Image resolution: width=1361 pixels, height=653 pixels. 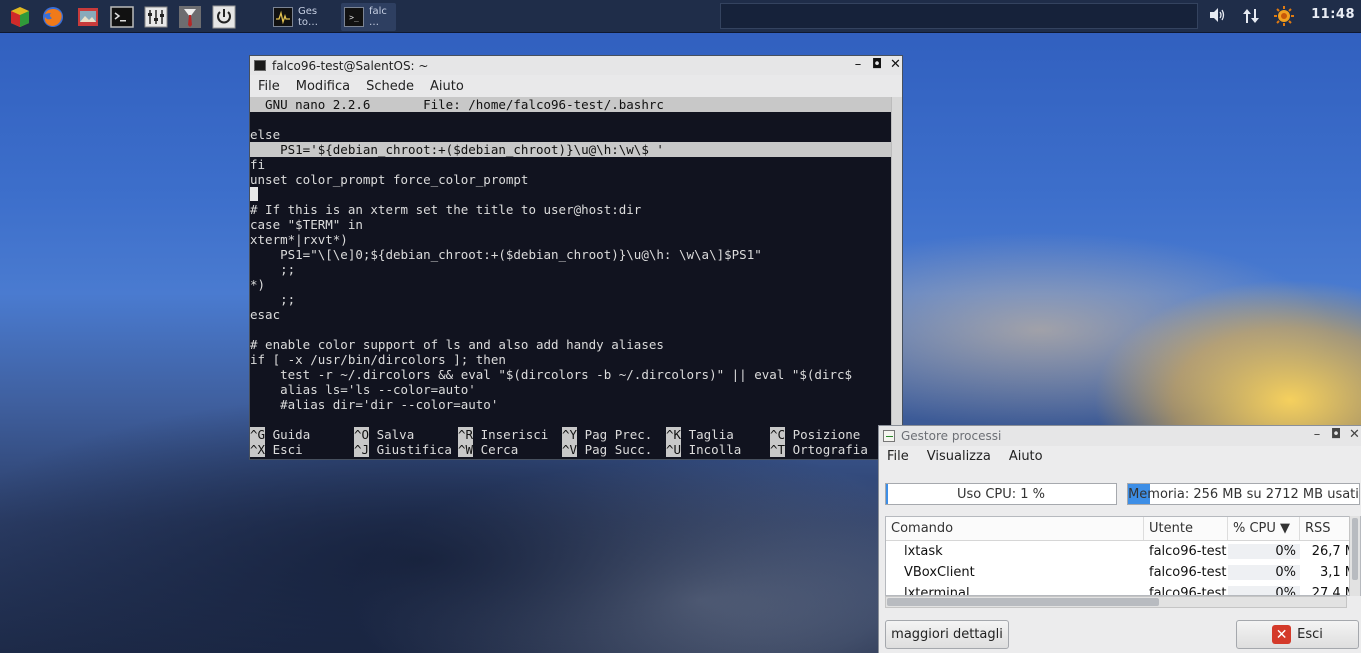 What do you see at coordinates (1015, 528) in the screenshot?
I see `column-header-comando: Comando` at bounding box center [1015, 528].